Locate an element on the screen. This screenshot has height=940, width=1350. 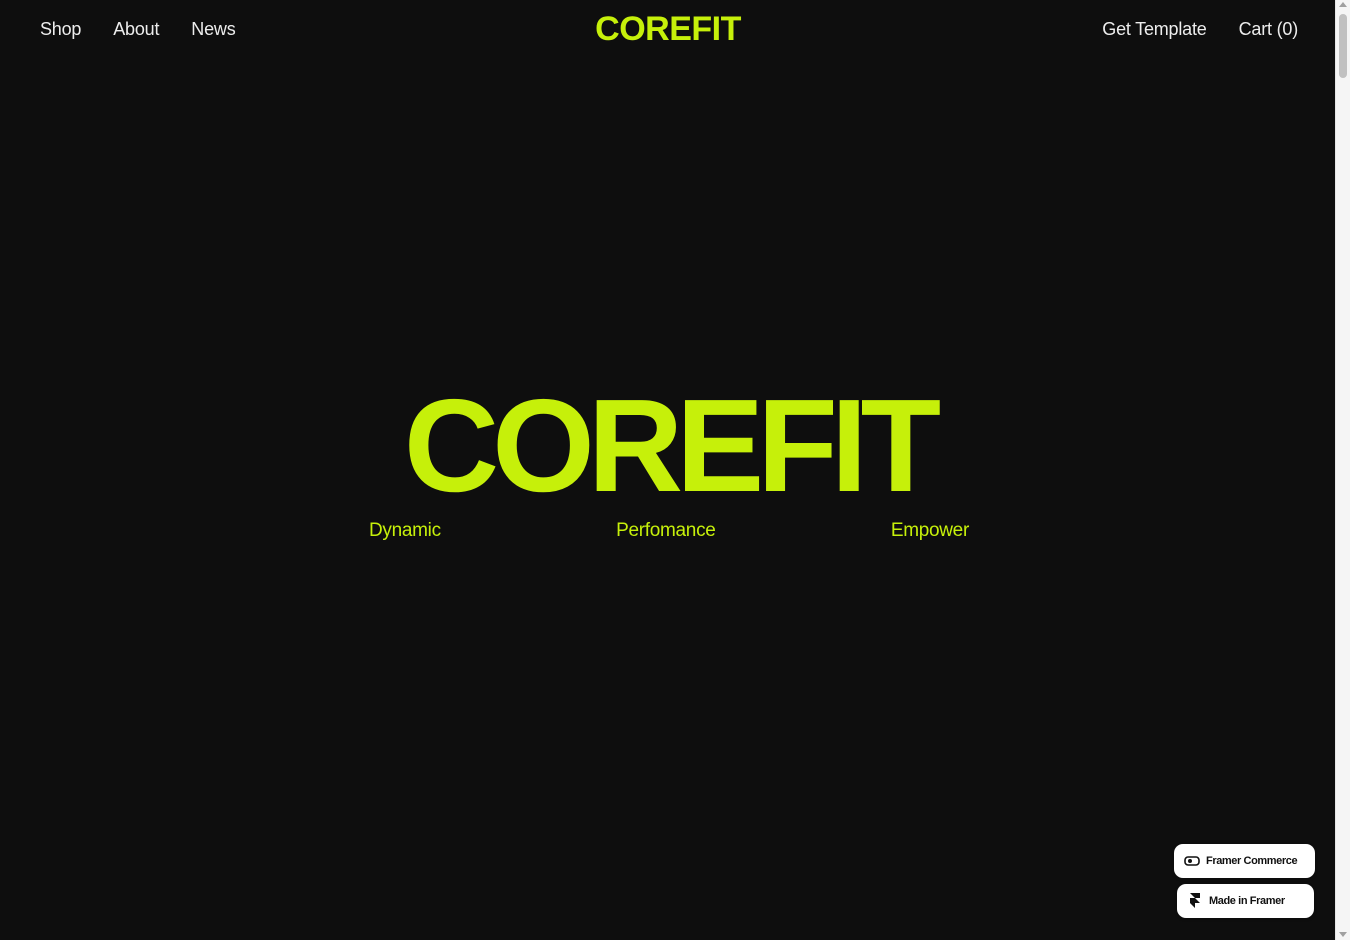
cart-link: Cart (0) is located at coordinates (1269, 29).